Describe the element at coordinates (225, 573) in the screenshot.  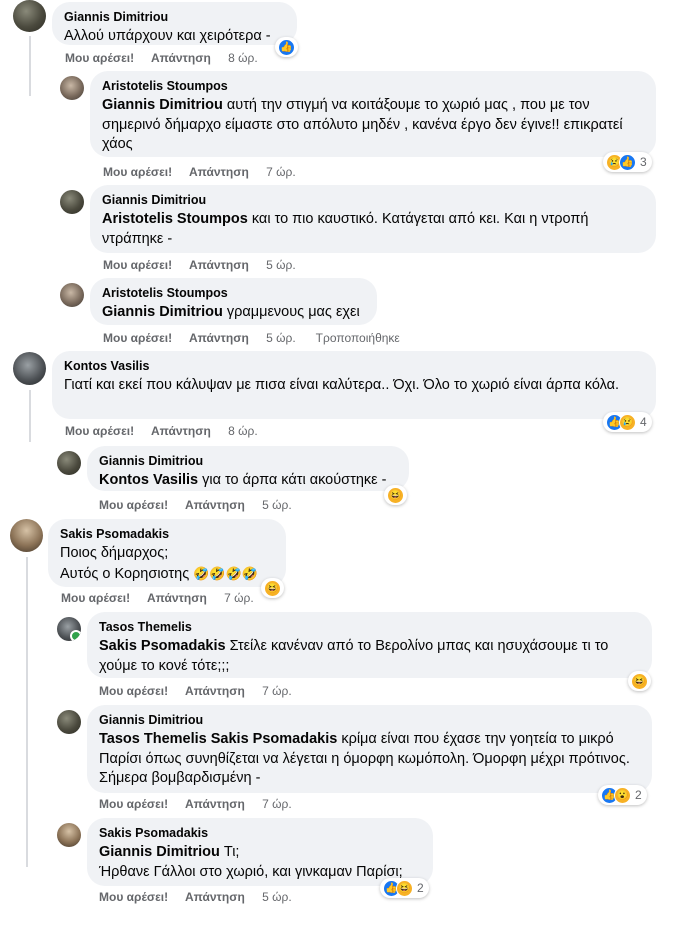
I see `laughing-emoji: 🤣🤣🤣🤣` at that location.